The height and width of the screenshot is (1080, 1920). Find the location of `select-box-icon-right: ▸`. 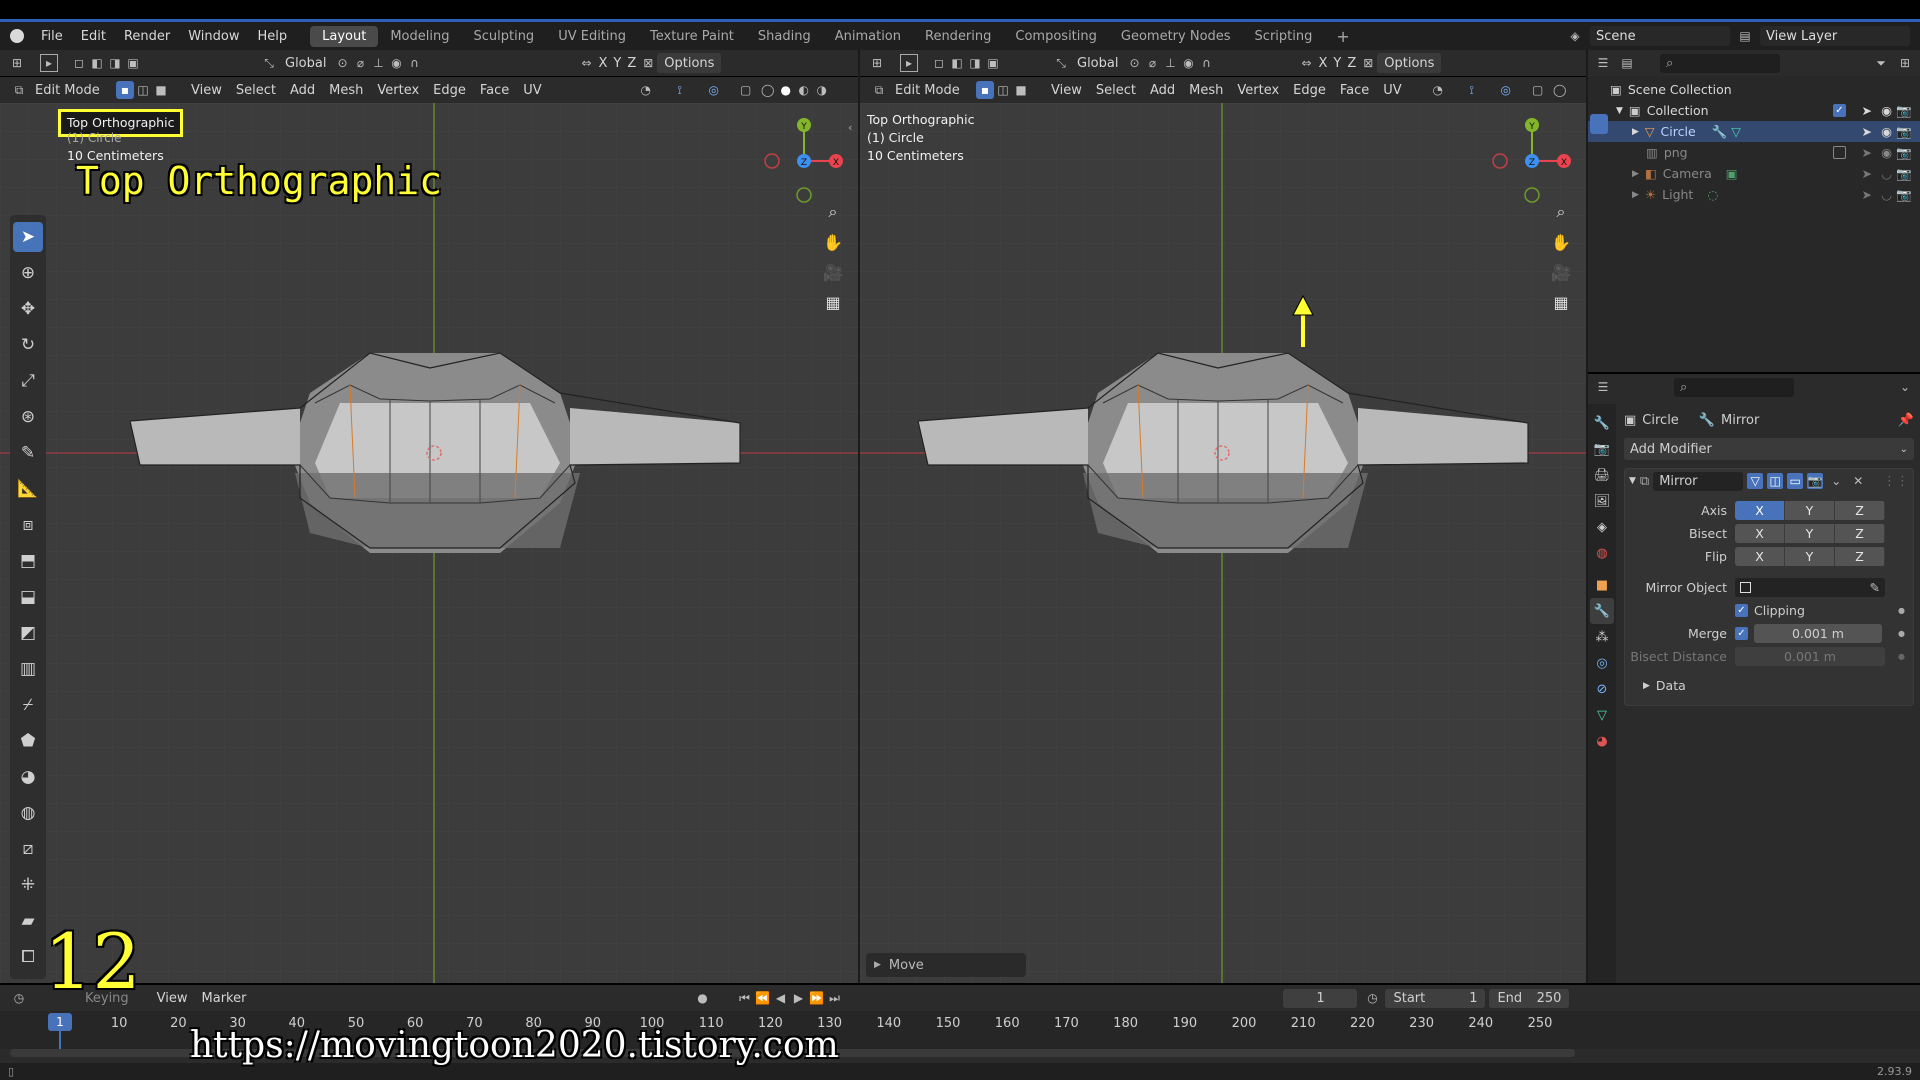

select-box-icon-right: ▸ is located at coordinates (909, 63).